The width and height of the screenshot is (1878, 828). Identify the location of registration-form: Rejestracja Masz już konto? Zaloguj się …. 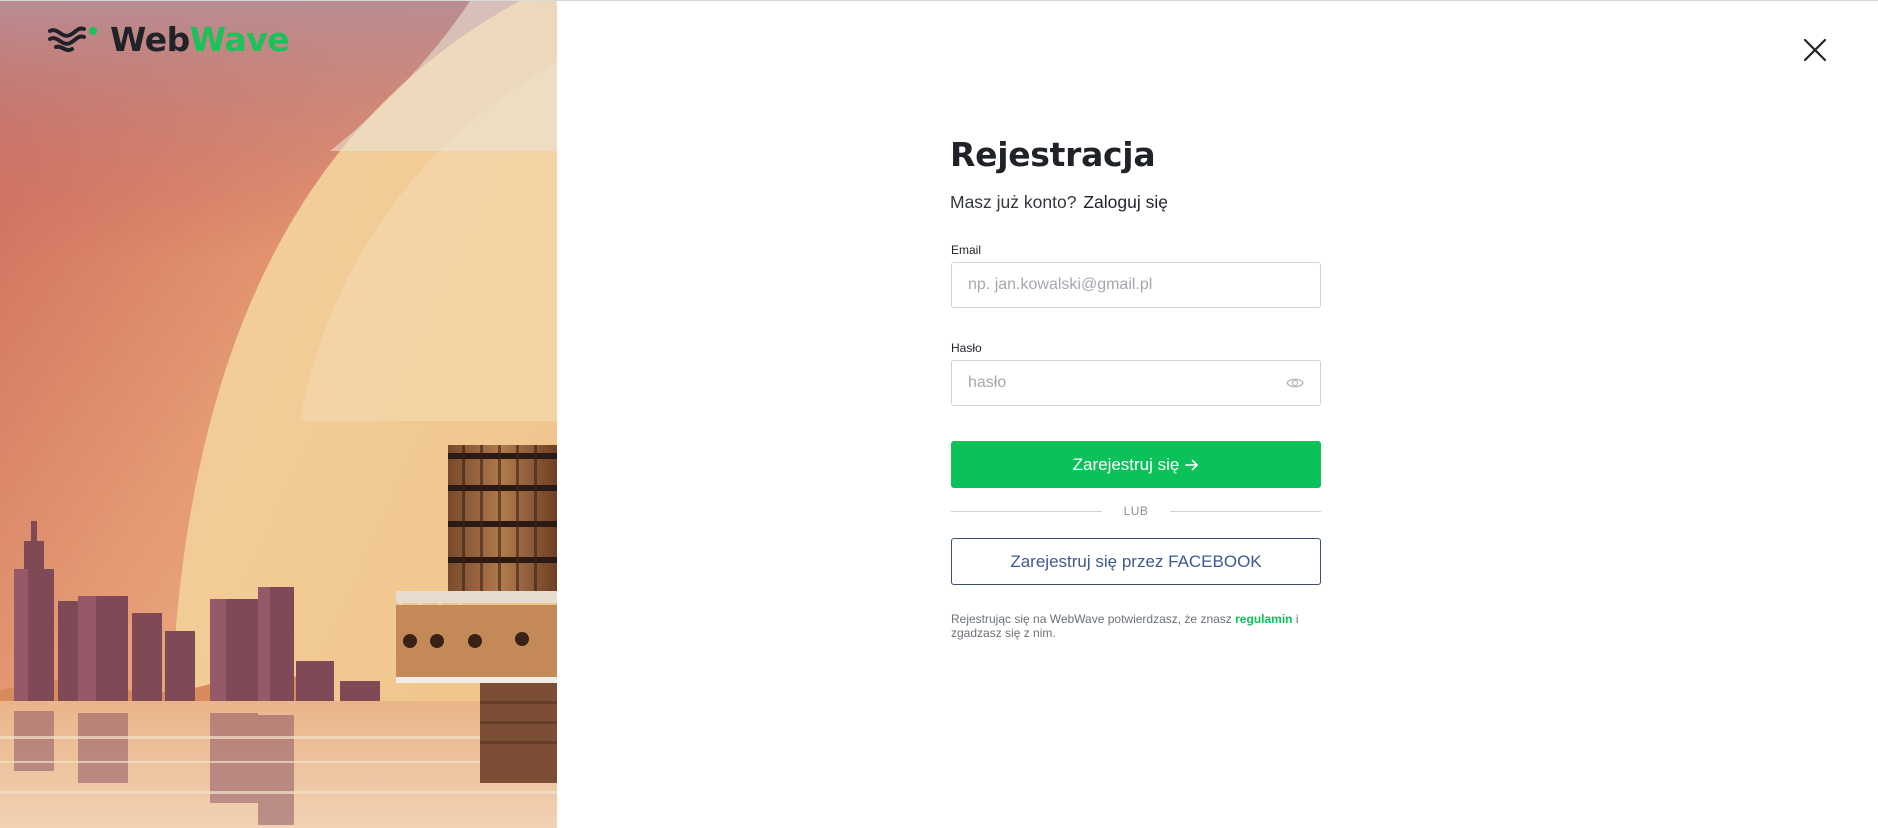
(1136, 387).